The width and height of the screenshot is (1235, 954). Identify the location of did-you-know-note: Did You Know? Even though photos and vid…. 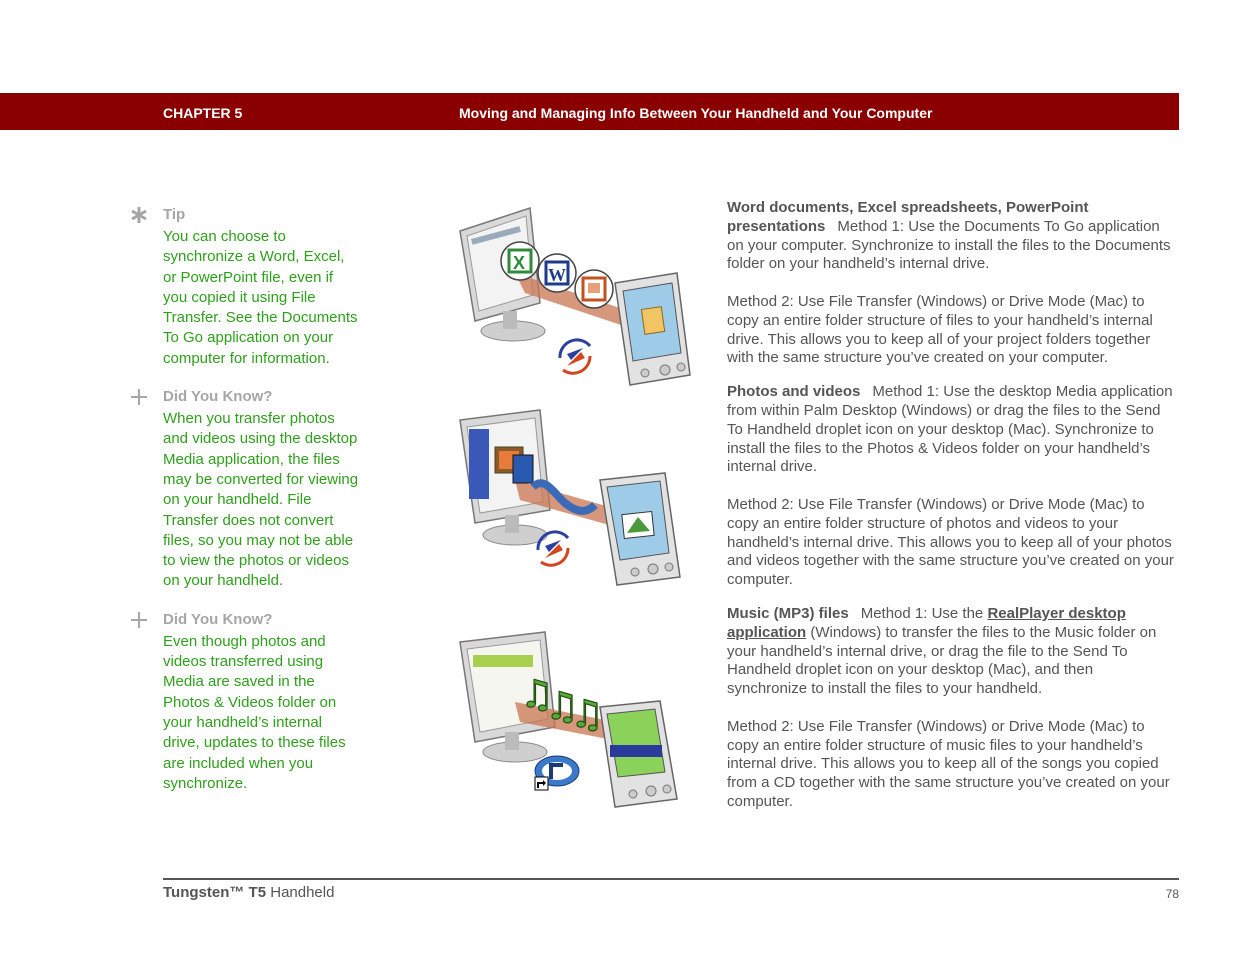
(245, 702).